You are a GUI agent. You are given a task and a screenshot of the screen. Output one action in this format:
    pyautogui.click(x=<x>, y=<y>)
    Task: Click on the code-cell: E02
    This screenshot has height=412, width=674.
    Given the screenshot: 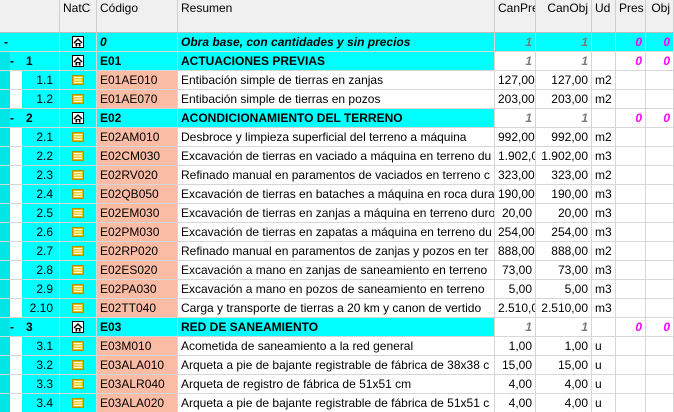 What is the action you would take?
    pyautogui.click(x=137, y=118)
    